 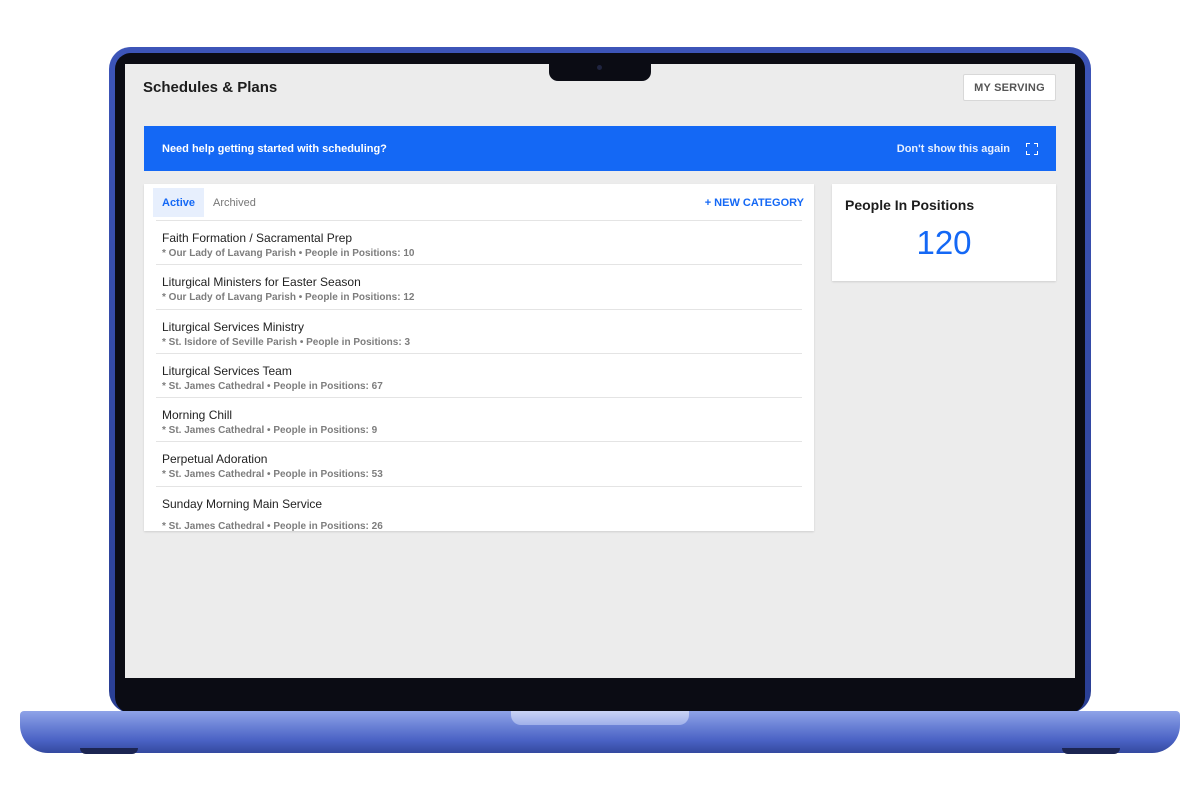 I want to click on dont-show-again-link: Don't show this again, so click(x=953, y=149).